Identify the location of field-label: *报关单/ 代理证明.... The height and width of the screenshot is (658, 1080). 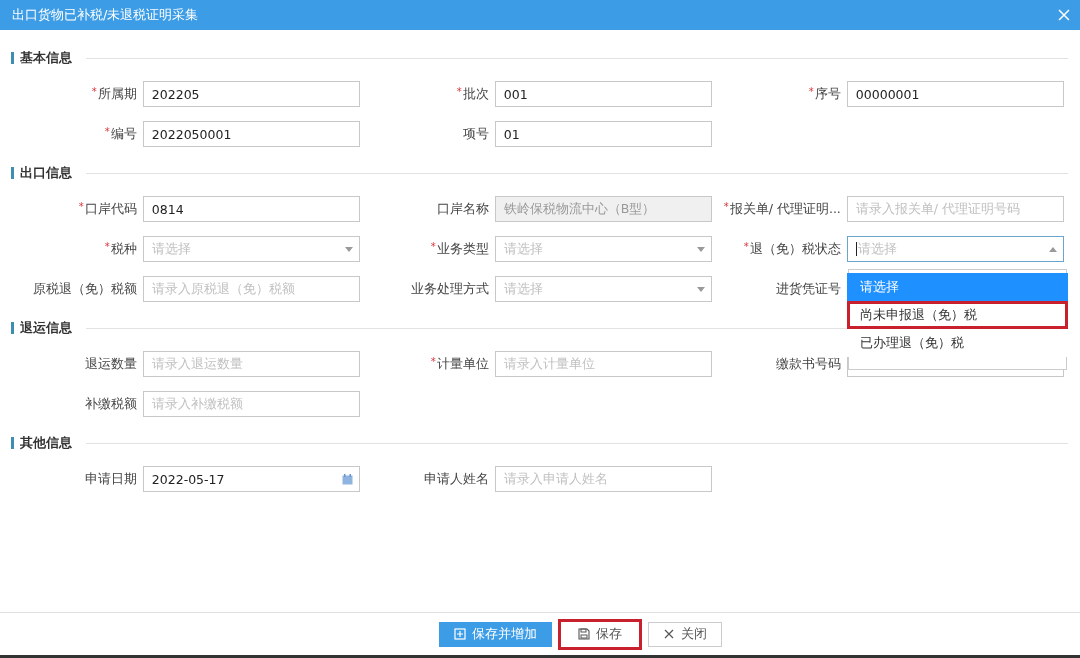
(782, 209).